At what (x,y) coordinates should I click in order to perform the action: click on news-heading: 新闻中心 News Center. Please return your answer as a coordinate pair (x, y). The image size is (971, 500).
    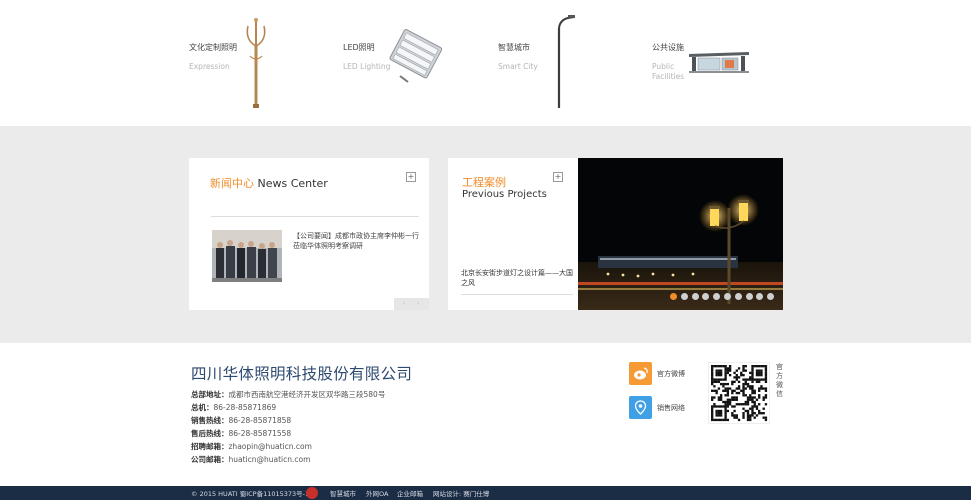
    Looking at the image, I should click on (269, 183).